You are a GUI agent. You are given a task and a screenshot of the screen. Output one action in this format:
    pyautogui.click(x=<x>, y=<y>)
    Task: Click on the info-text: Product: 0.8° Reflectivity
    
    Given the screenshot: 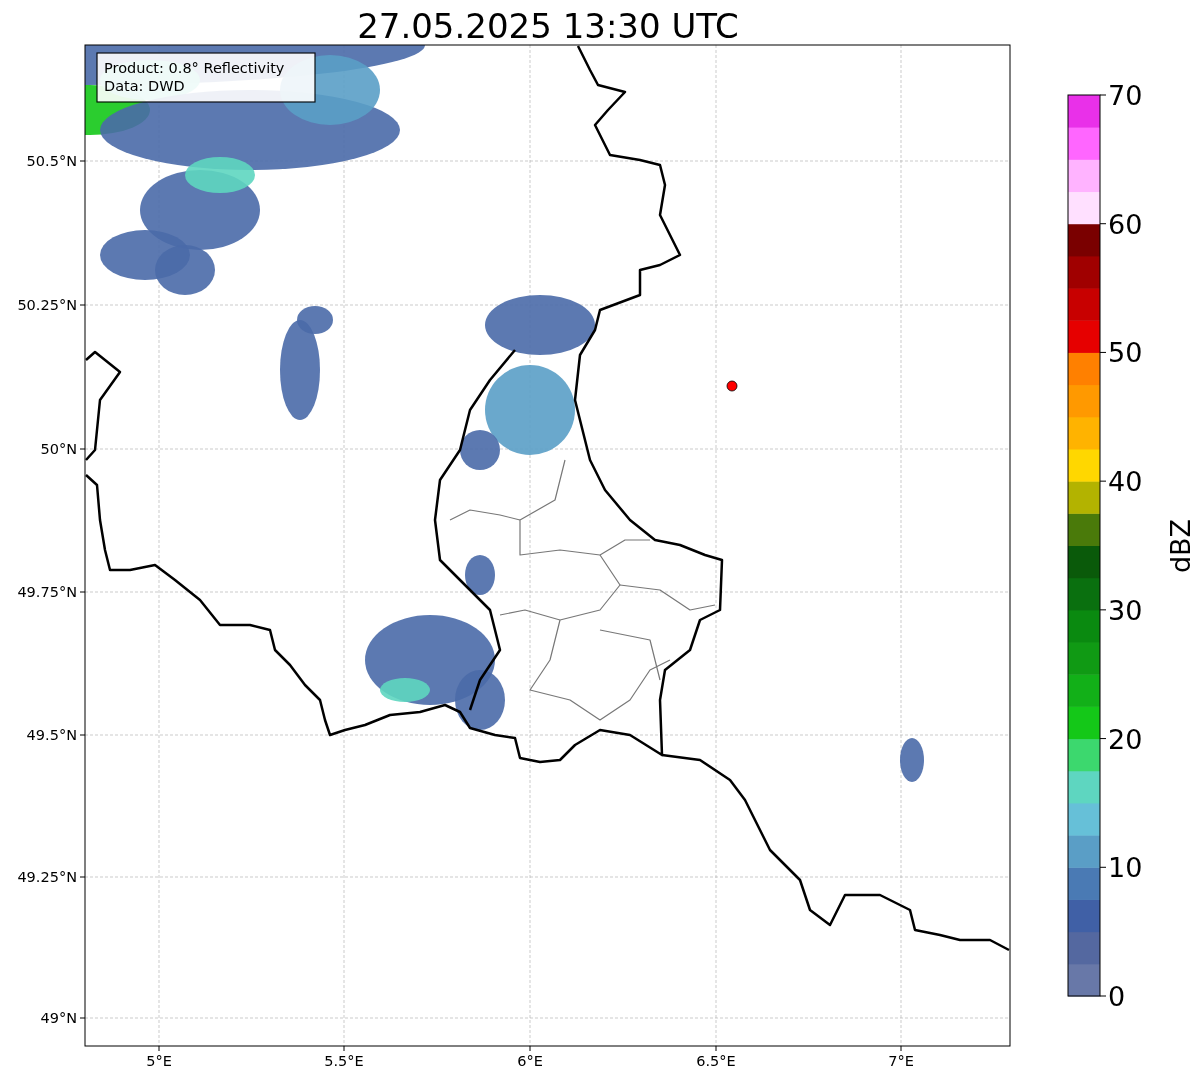 What is the action you would take?
    pyautogui.click(x=194, y=68)
    